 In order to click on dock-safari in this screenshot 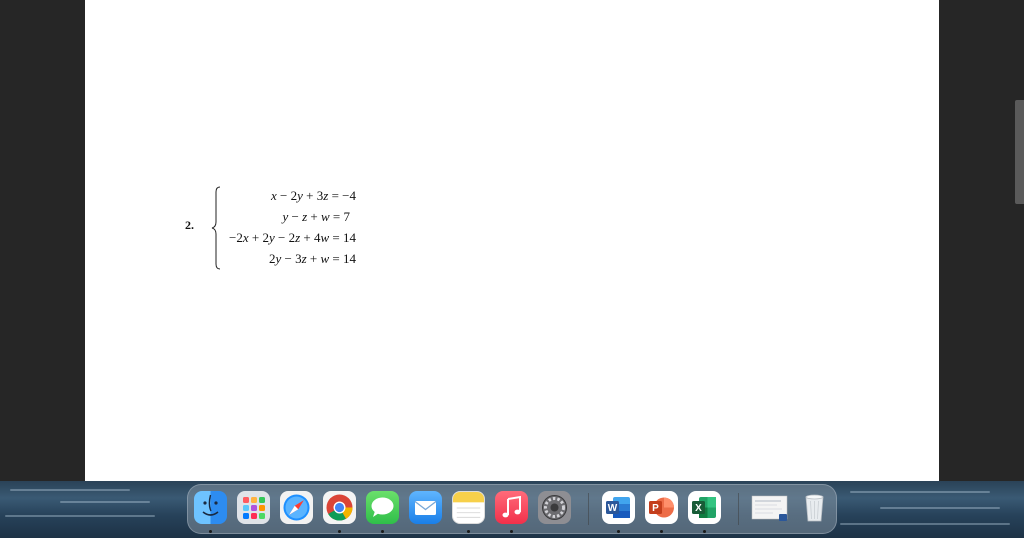, I will do `click(296, 507)`.